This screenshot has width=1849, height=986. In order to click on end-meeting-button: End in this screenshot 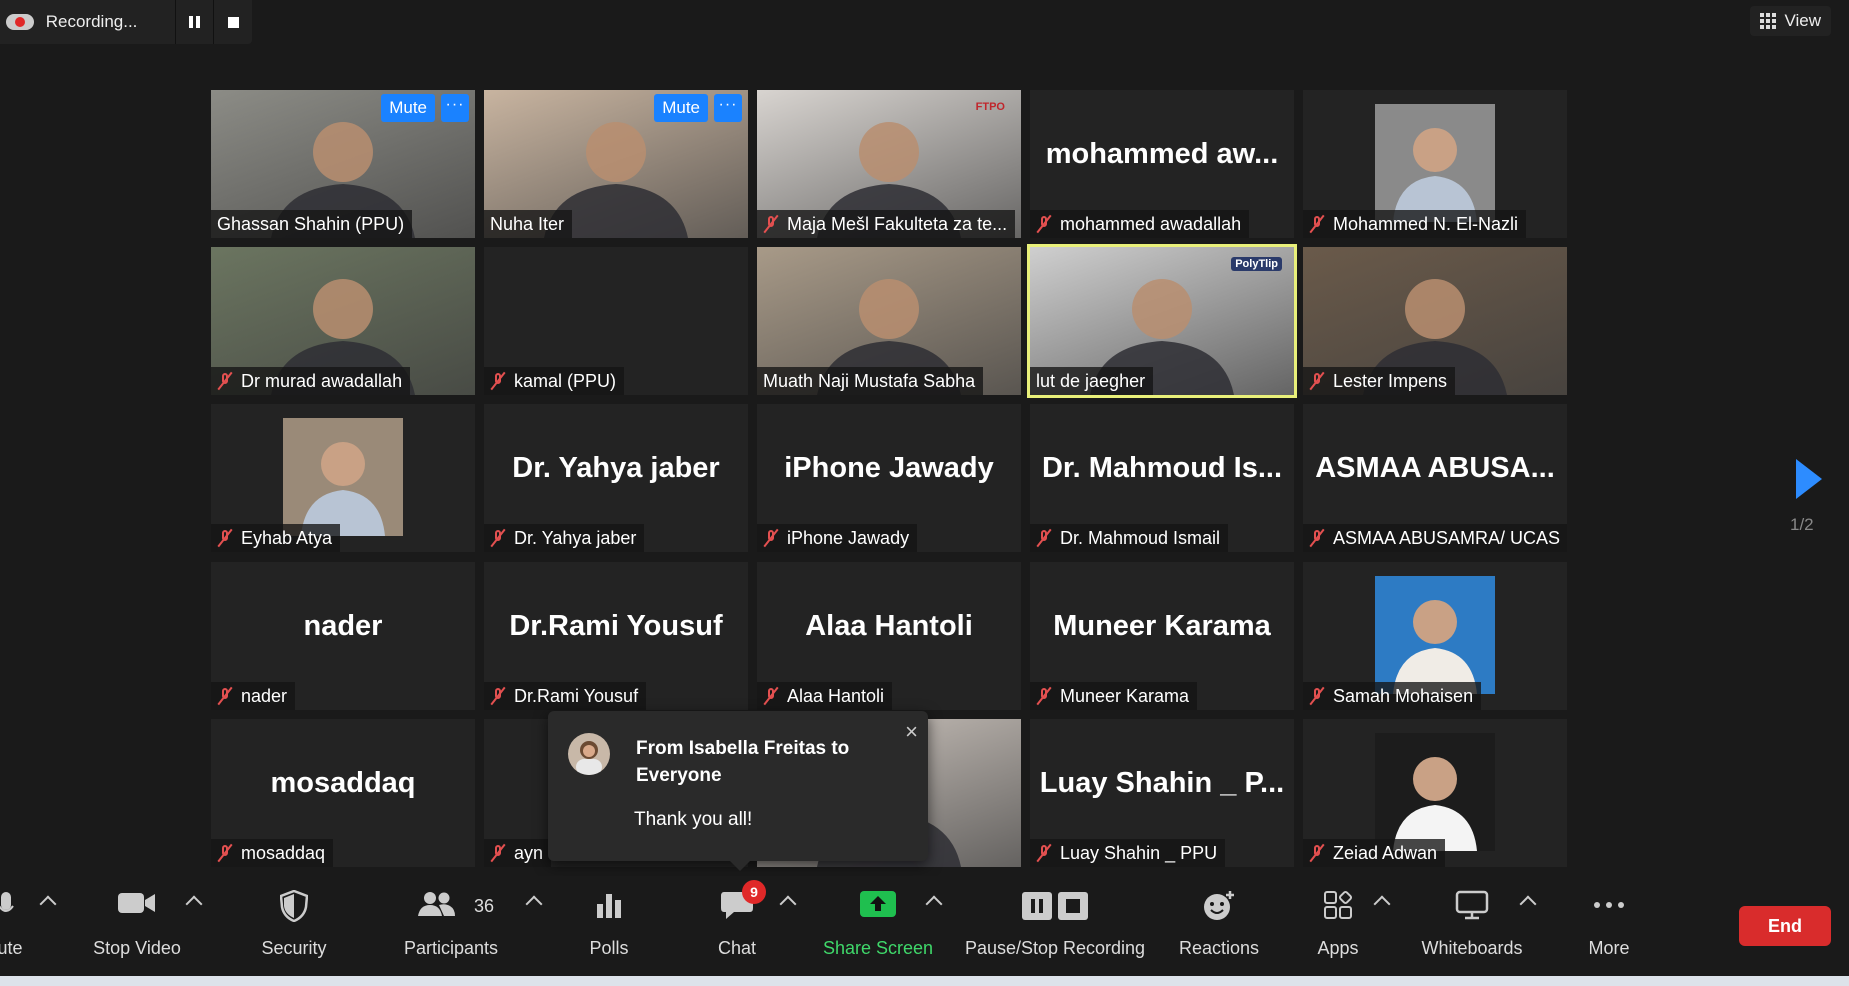, I will do `click(1785, 926)`.